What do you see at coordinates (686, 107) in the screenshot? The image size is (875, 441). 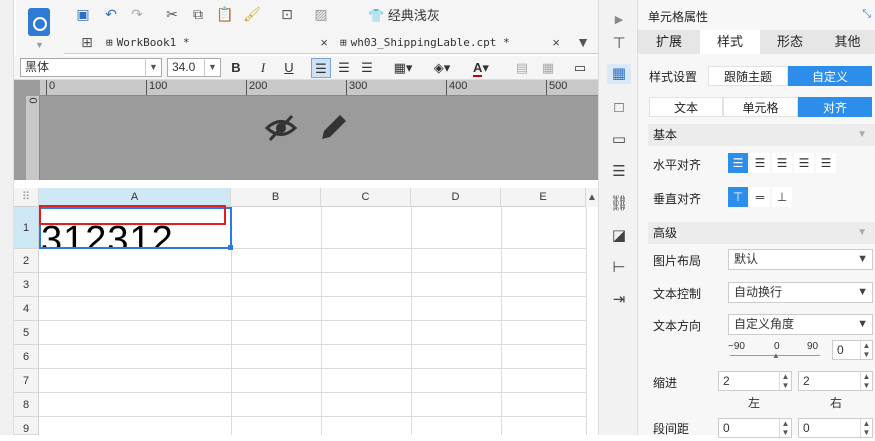 I see `subtab-text: 文本` at bounding box center [686, 107].